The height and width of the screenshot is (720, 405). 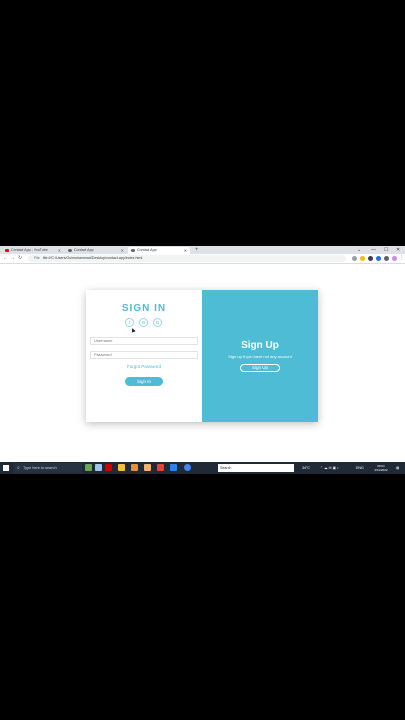 I want to click on password-field: Password, so click(x=144, y=355).